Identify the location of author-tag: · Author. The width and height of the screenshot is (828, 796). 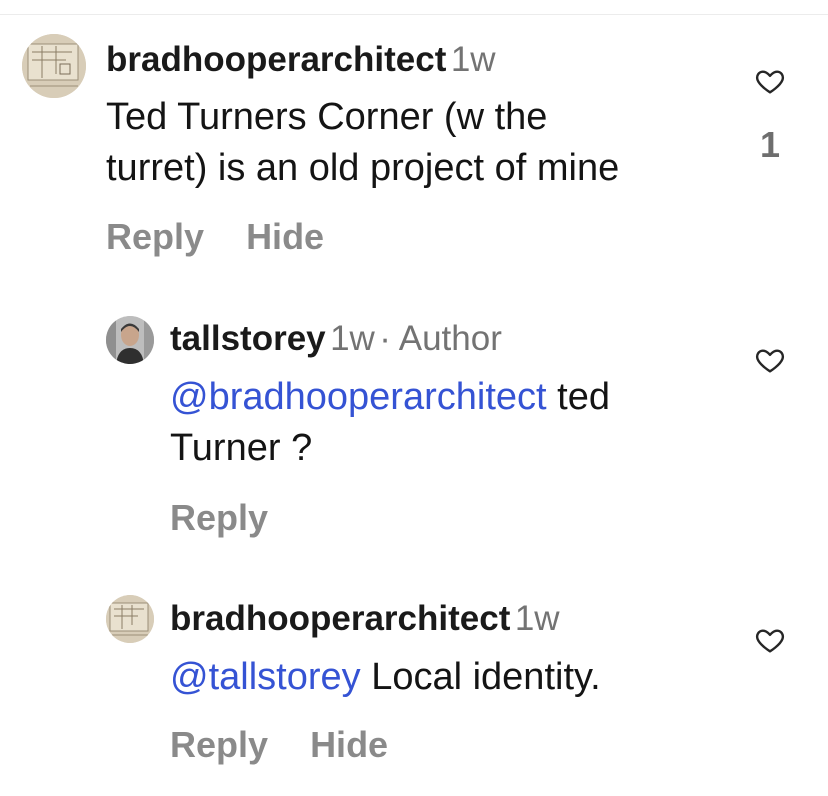
(440, 338).